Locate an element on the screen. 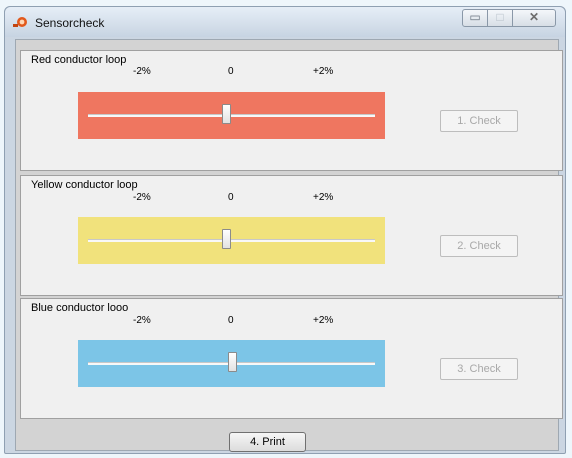 This screenshot has height=458, width=572. title-bar: Sensorcheck ▭ □ ✕ is located at coordinates (285, 22).